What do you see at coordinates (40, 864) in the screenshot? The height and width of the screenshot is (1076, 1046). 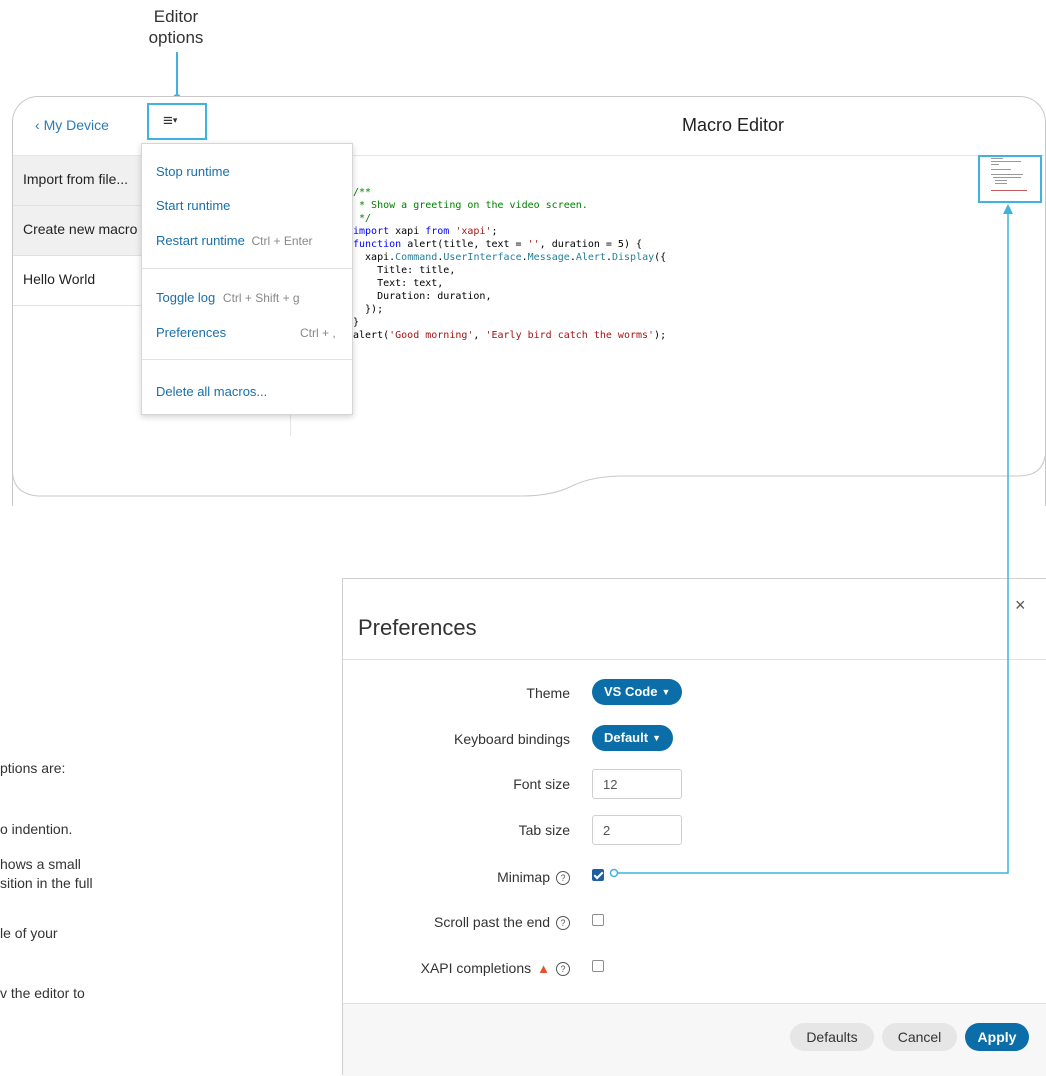 I see `body-text: hows a small` at bounding box center [40, 864].